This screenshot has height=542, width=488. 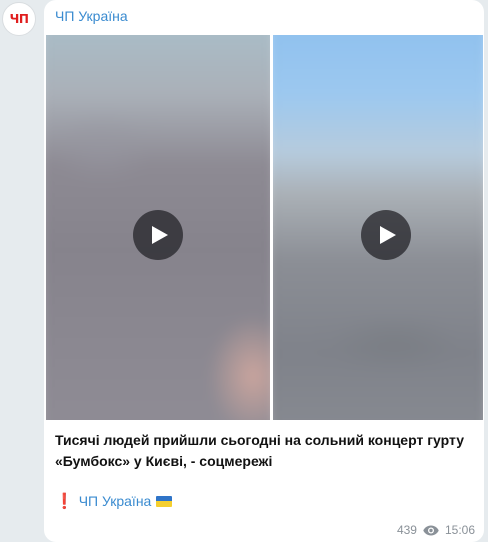 What do you see at coordinates (431, 530) in the screenshot?
I see `eye-icon` at bounding box center [431, 530].